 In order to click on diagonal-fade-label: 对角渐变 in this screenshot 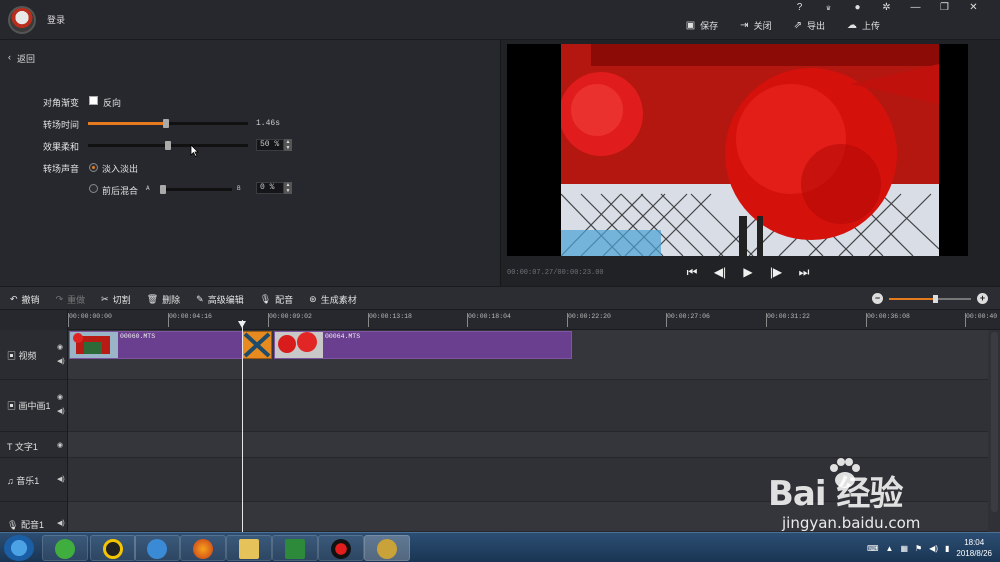, I will do `click(61, 103)`.